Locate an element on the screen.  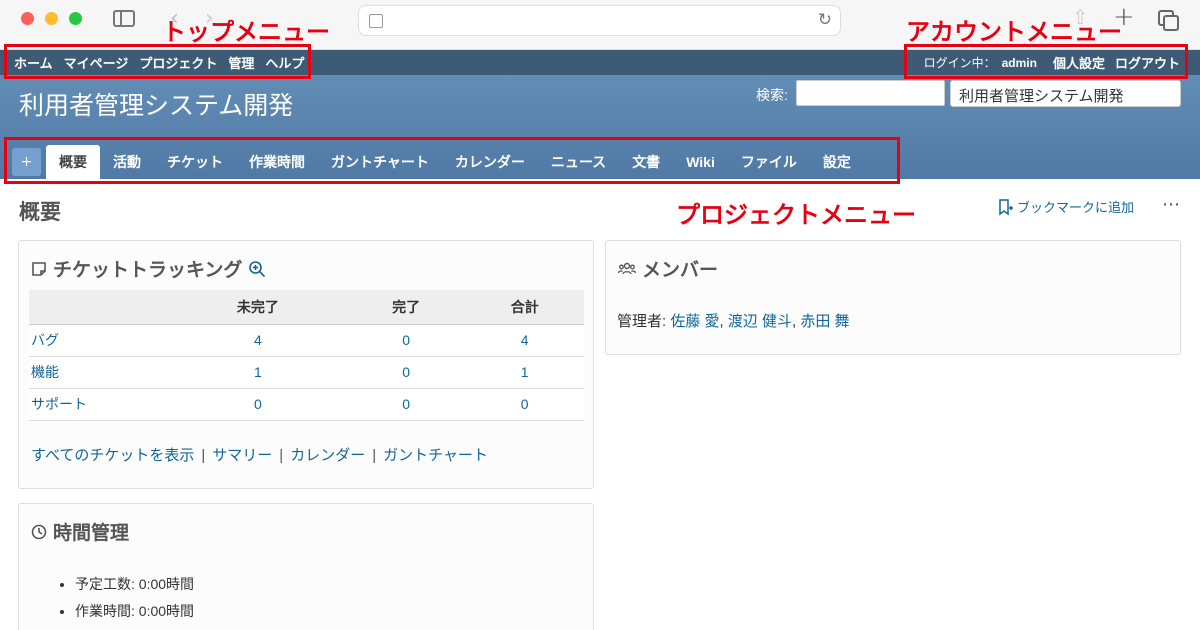
search-label: 検索: is located at coordinates (772, 95).